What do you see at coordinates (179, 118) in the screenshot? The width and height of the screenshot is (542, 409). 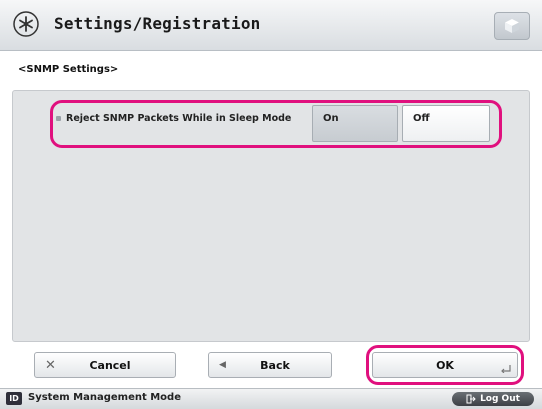 I see `setting-label: Reject SNMP Packets While in Sleep Mode` at bounding box center [179, 118].